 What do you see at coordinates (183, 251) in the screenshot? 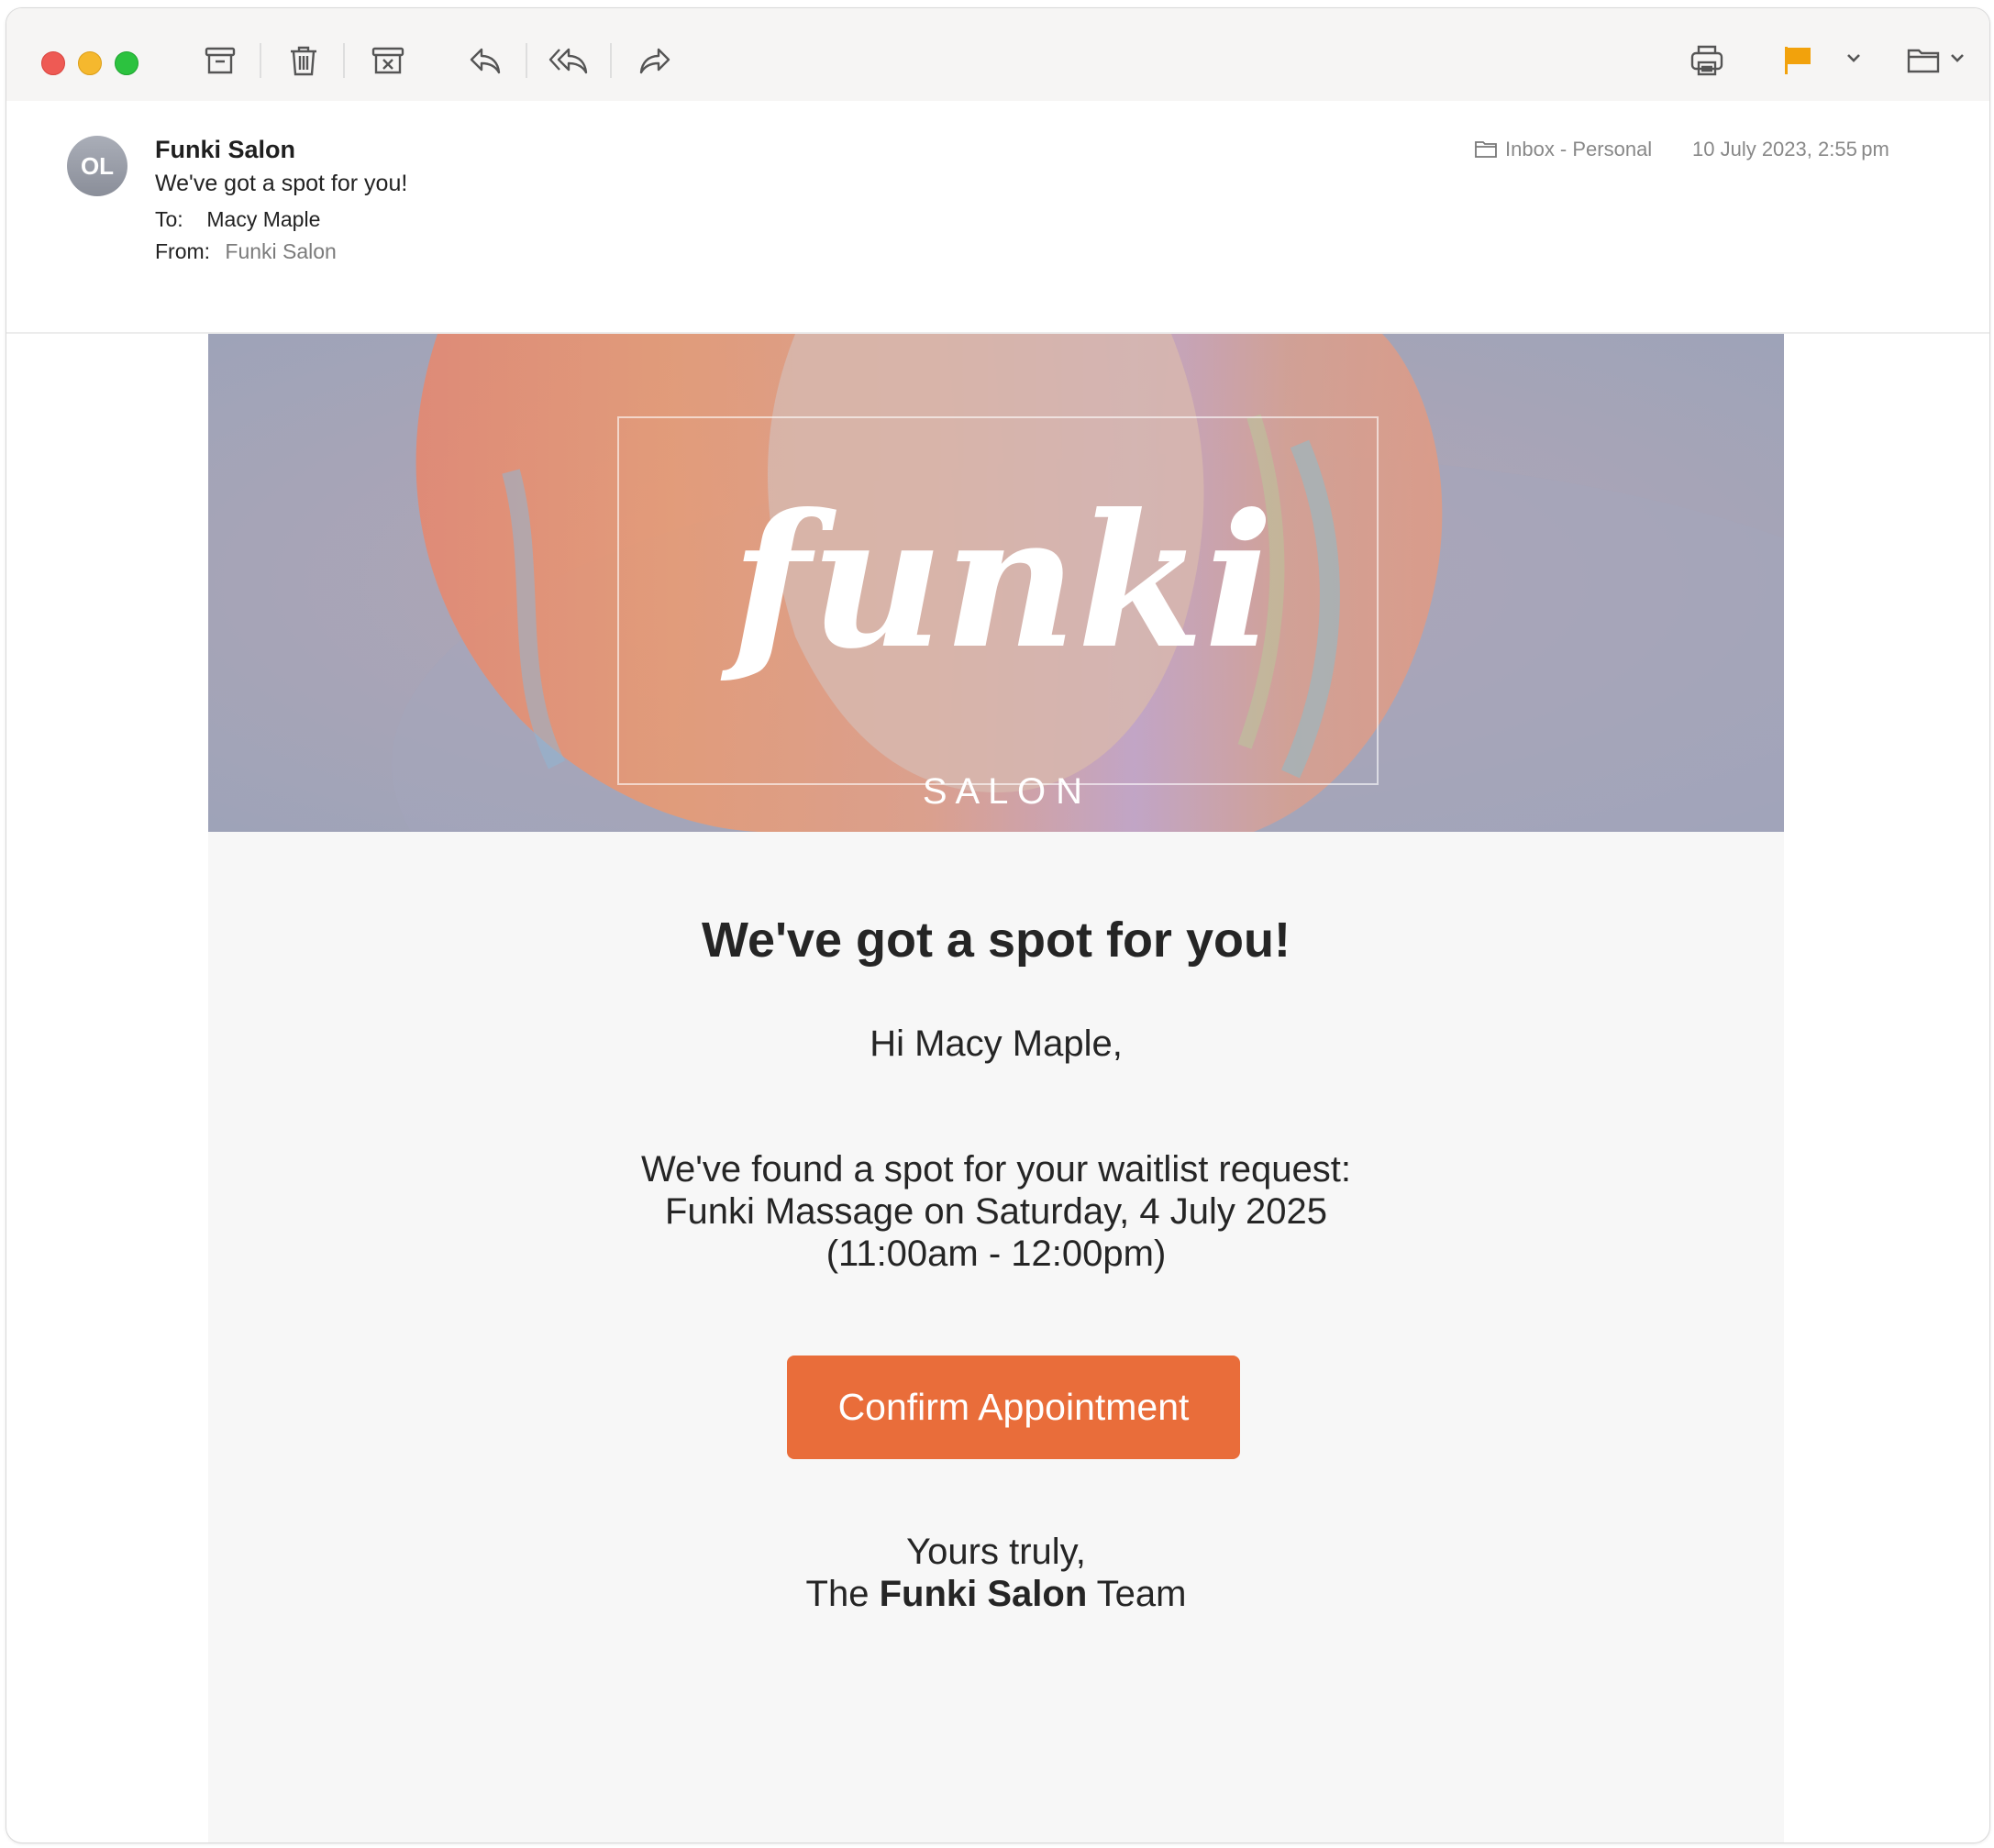
I see `from-label: From:` at bounding box center [183, 251].